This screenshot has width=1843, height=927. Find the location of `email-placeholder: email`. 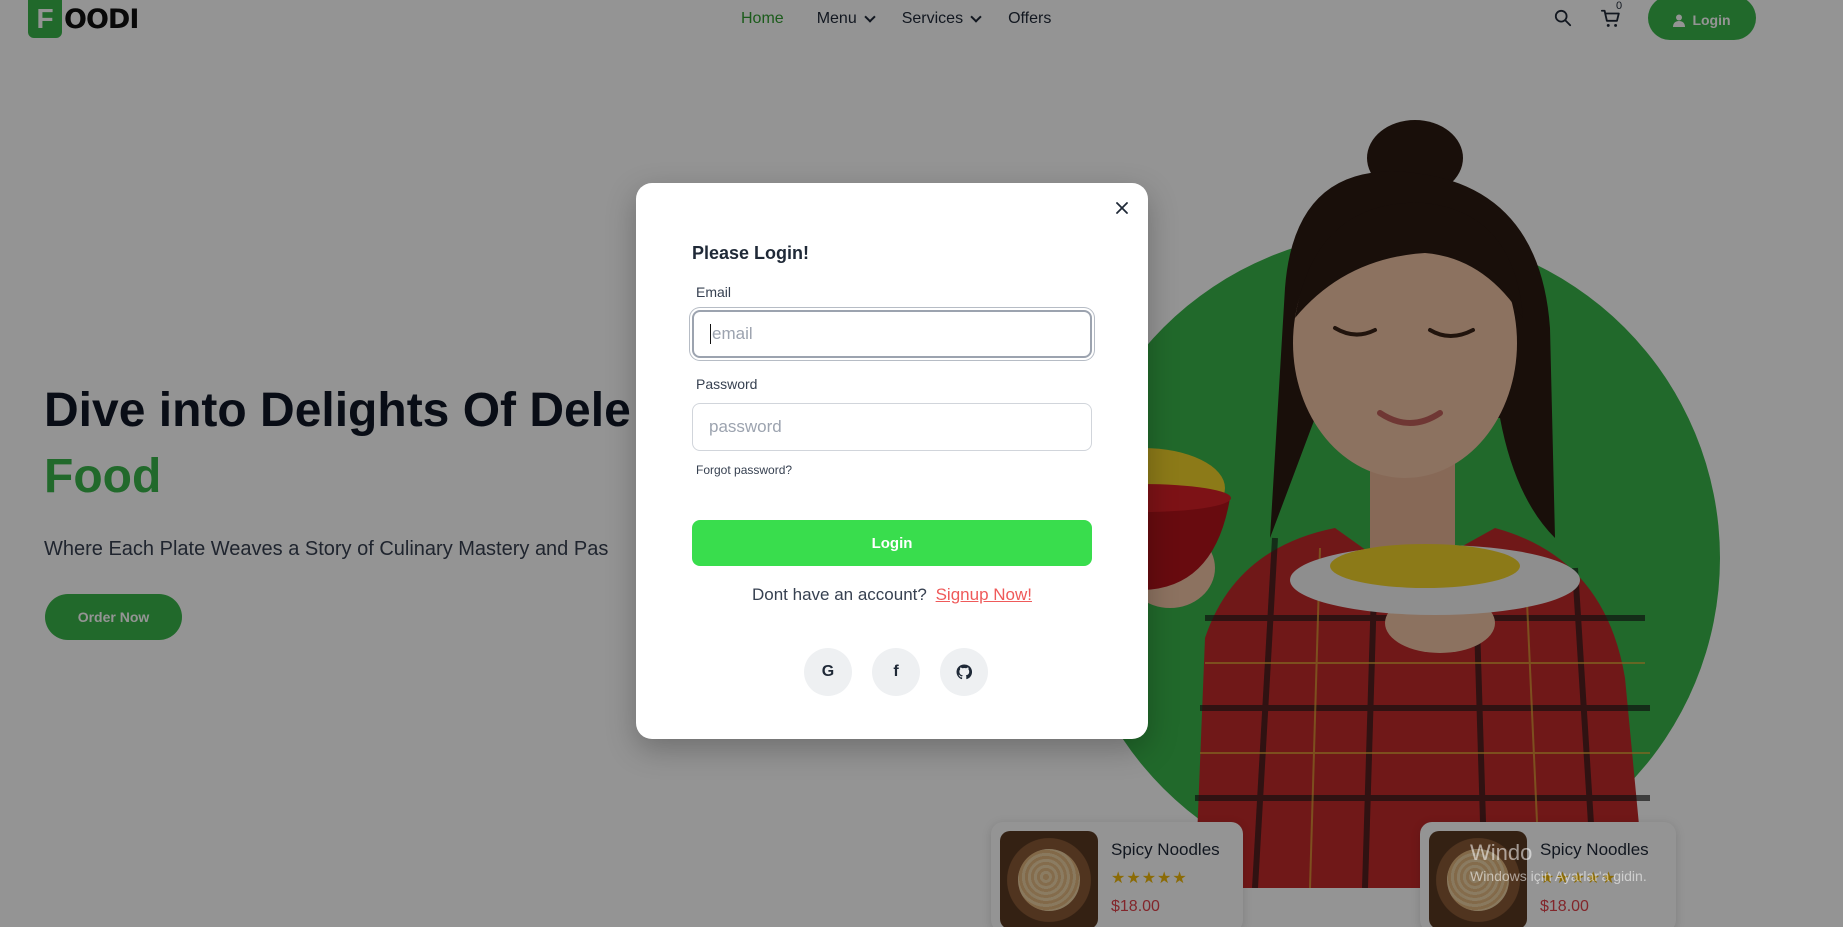

email-placeholder: email is located at coordinates (732, 333).